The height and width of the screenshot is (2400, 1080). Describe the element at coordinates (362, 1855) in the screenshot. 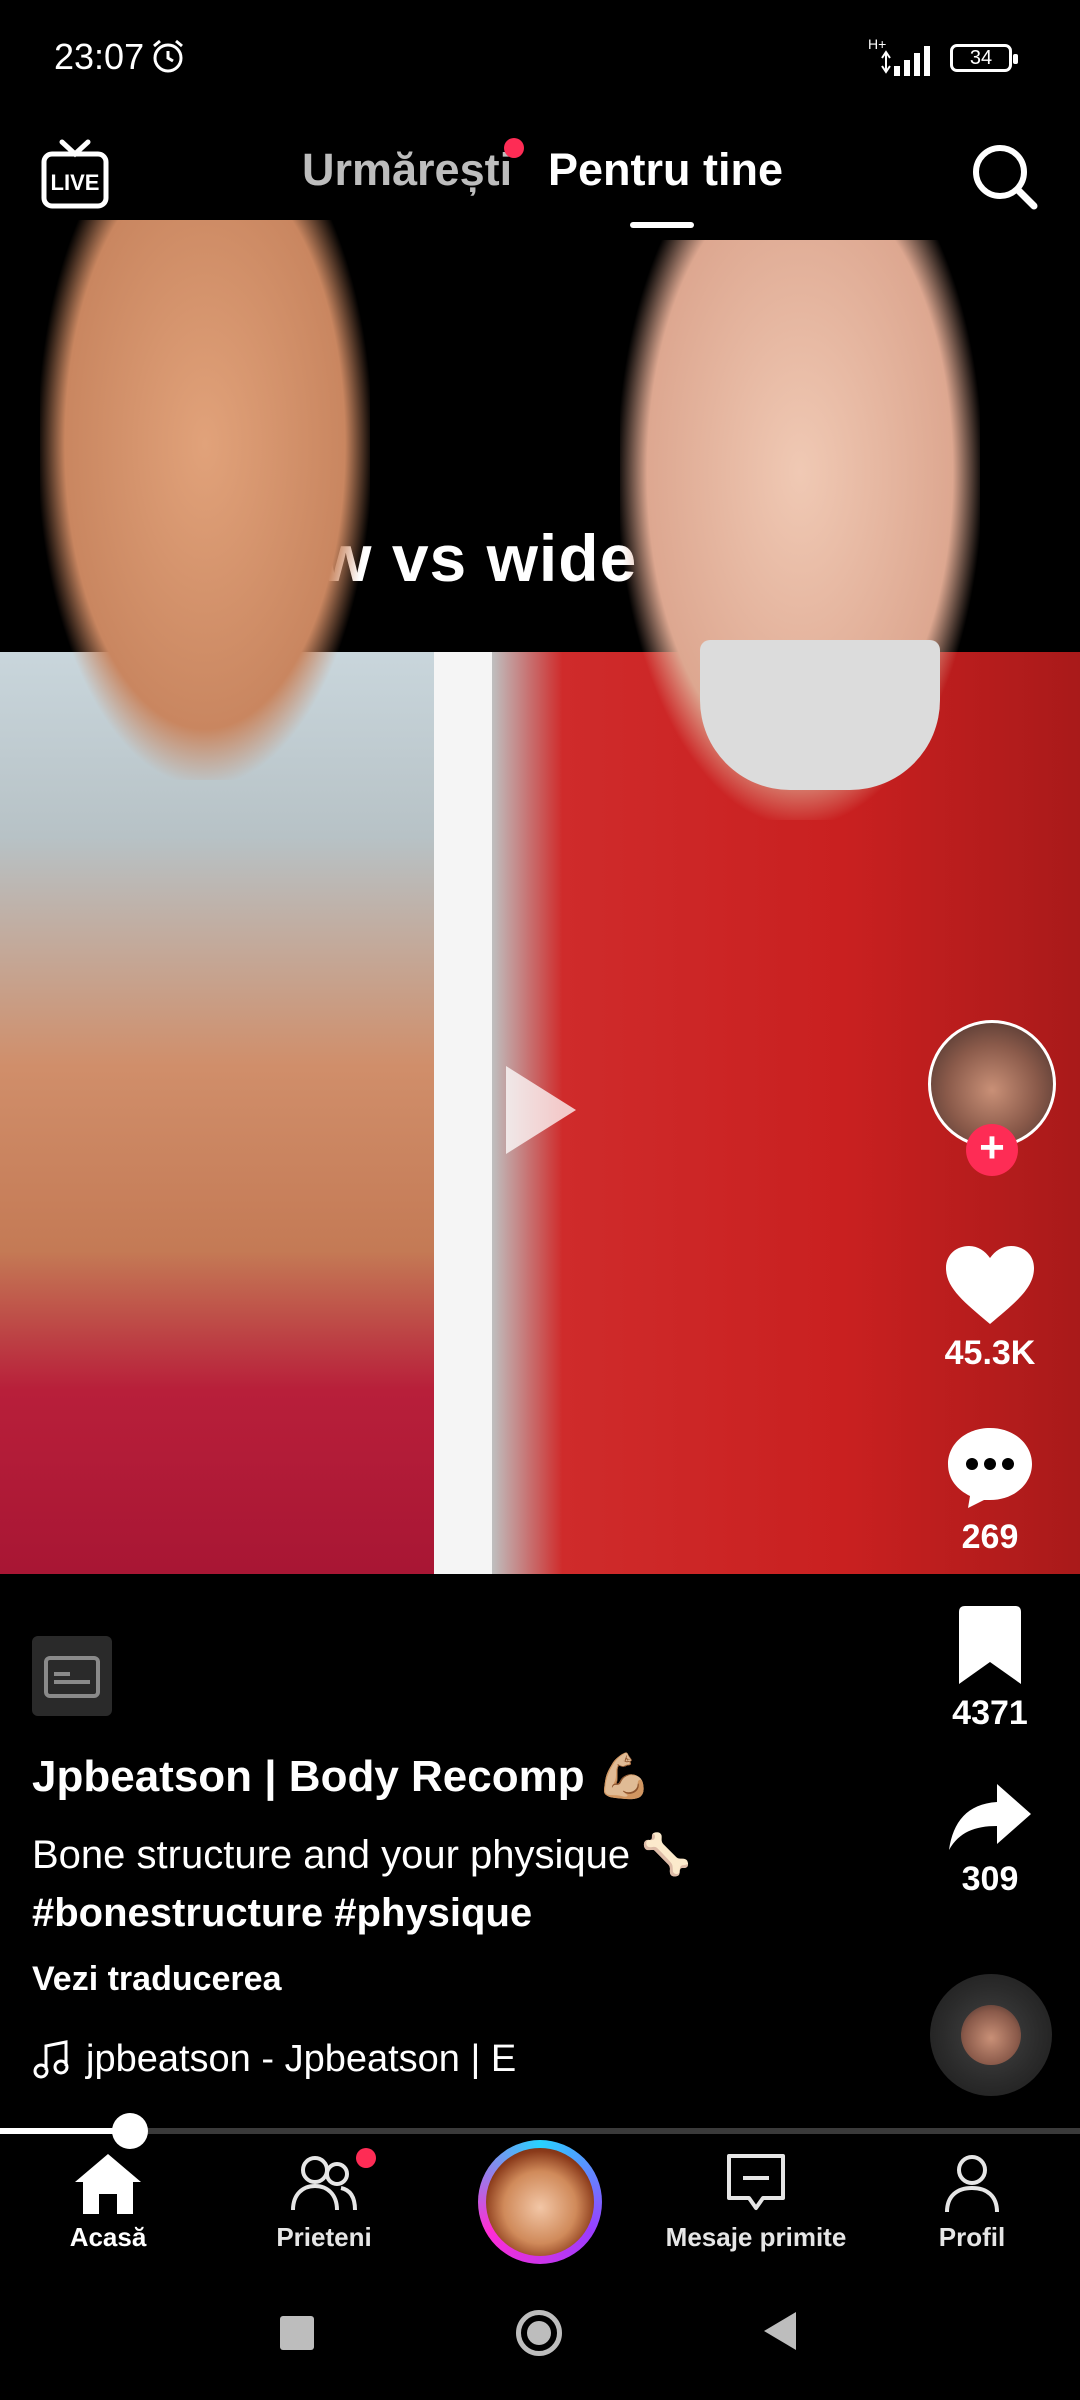

I see `description-text: Bone structure and your physique 🦴` at that location.